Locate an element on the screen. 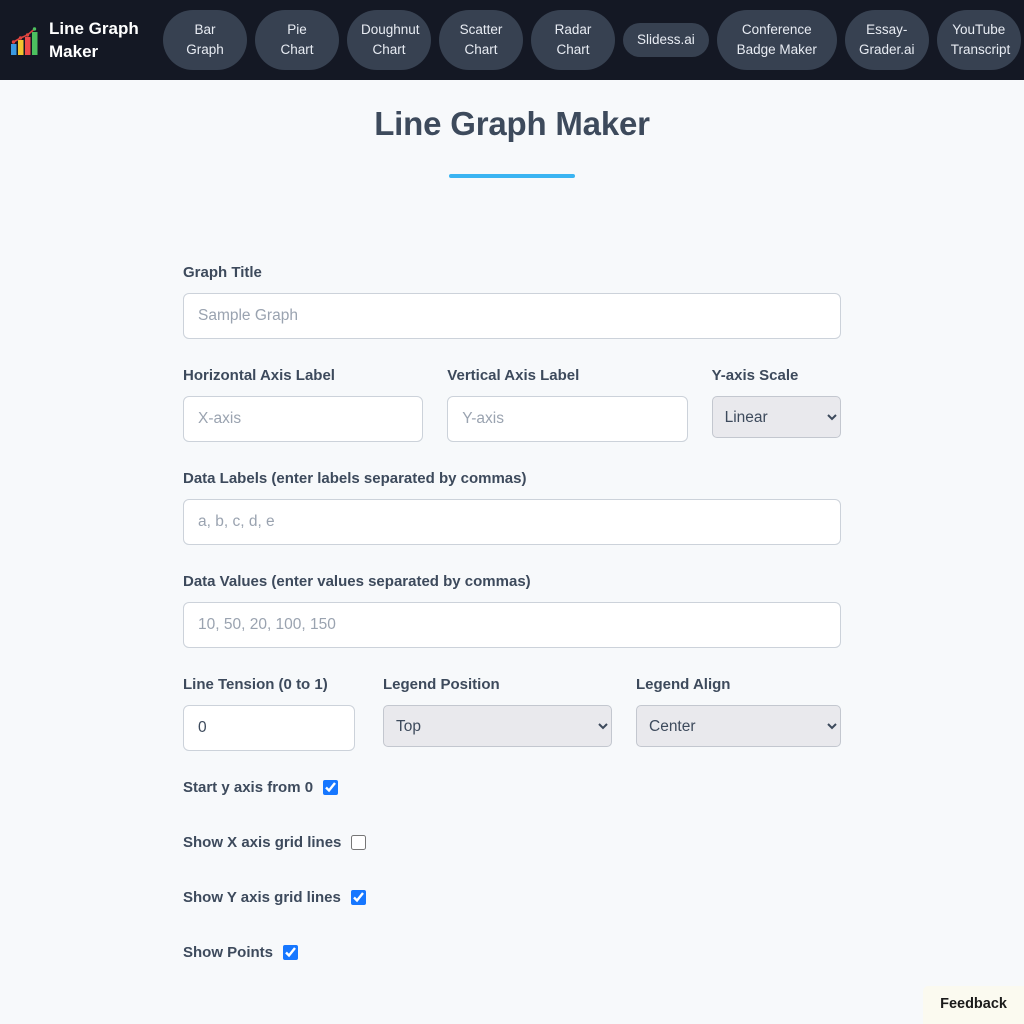  show-points-label: Show Points is located at coordinates (228, 952).